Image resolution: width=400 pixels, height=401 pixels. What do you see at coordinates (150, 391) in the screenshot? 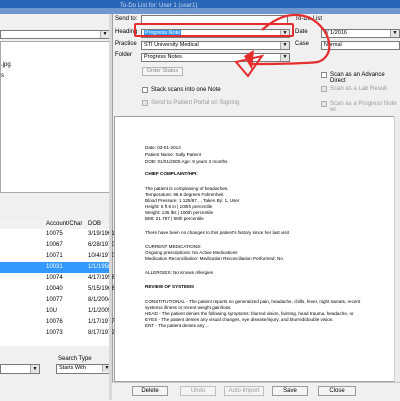
I see `delete-button: Delete` at bounding box center [150, 391].